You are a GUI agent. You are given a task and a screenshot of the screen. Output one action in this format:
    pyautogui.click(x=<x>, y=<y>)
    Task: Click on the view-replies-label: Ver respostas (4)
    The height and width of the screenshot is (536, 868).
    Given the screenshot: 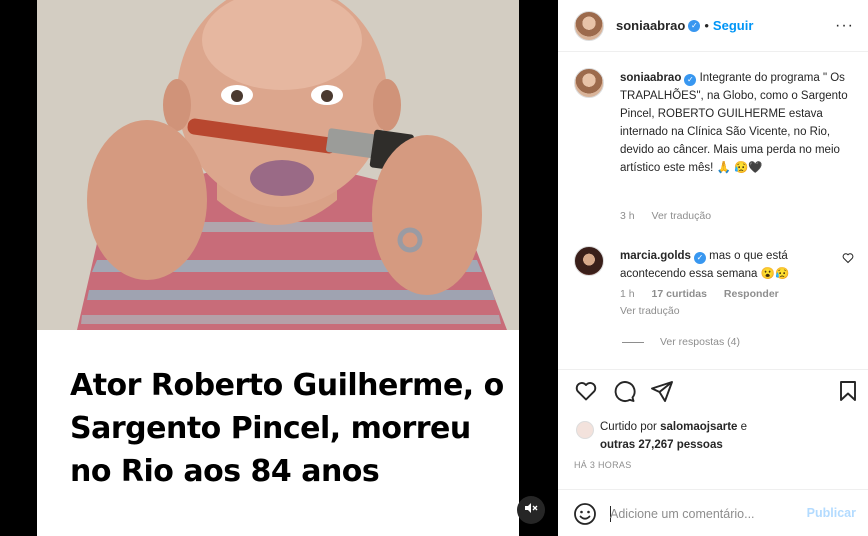 What is the action you would take?
    pyautogui.click(x=700, y=342)
    